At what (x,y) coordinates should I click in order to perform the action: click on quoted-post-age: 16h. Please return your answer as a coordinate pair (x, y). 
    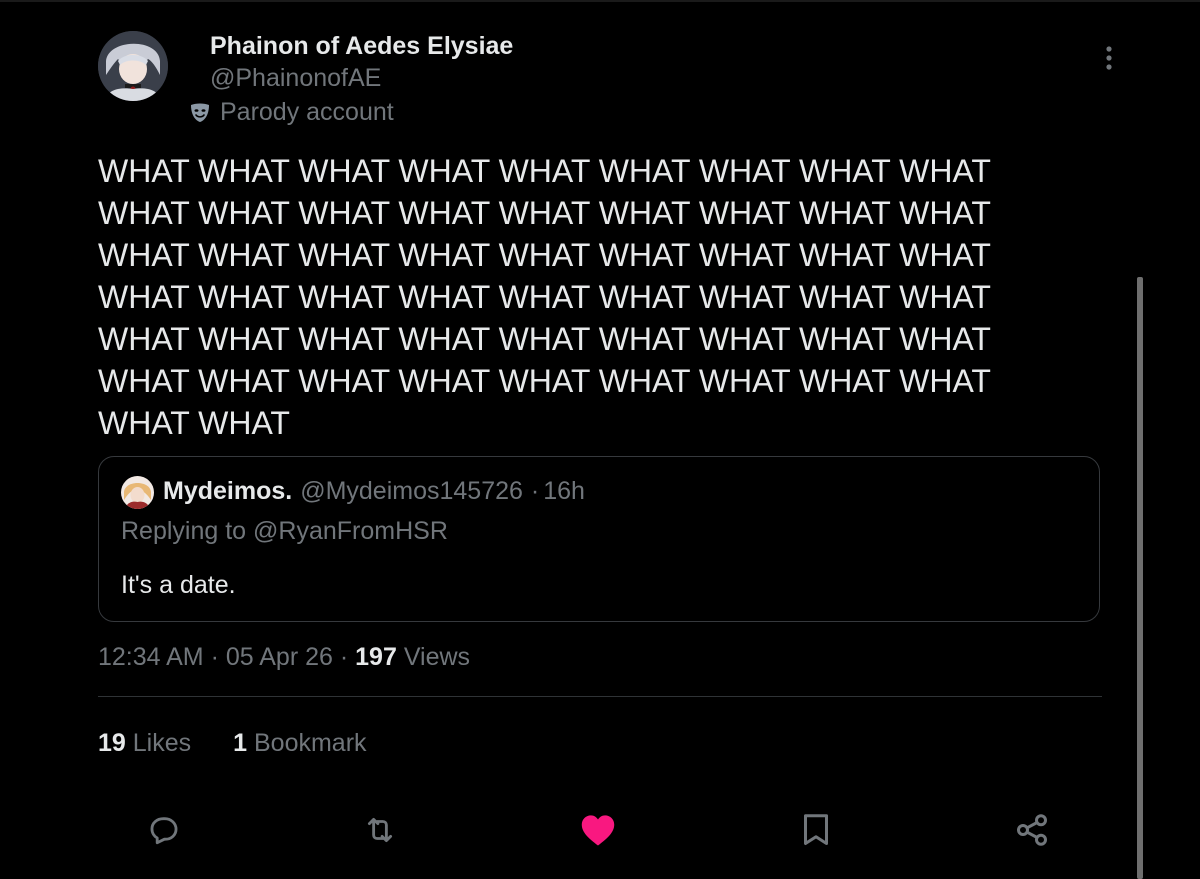
    Looking at the image, I should click on (564, 491).